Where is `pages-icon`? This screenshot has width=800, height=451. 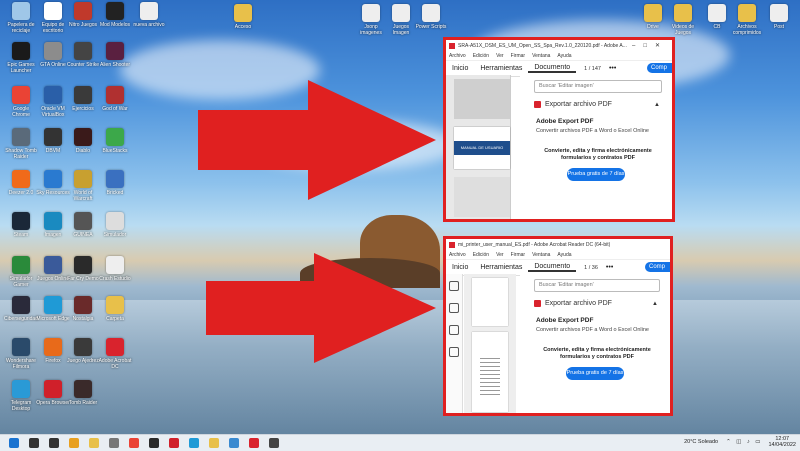 pages-icon is located at coordinates (454, 286).